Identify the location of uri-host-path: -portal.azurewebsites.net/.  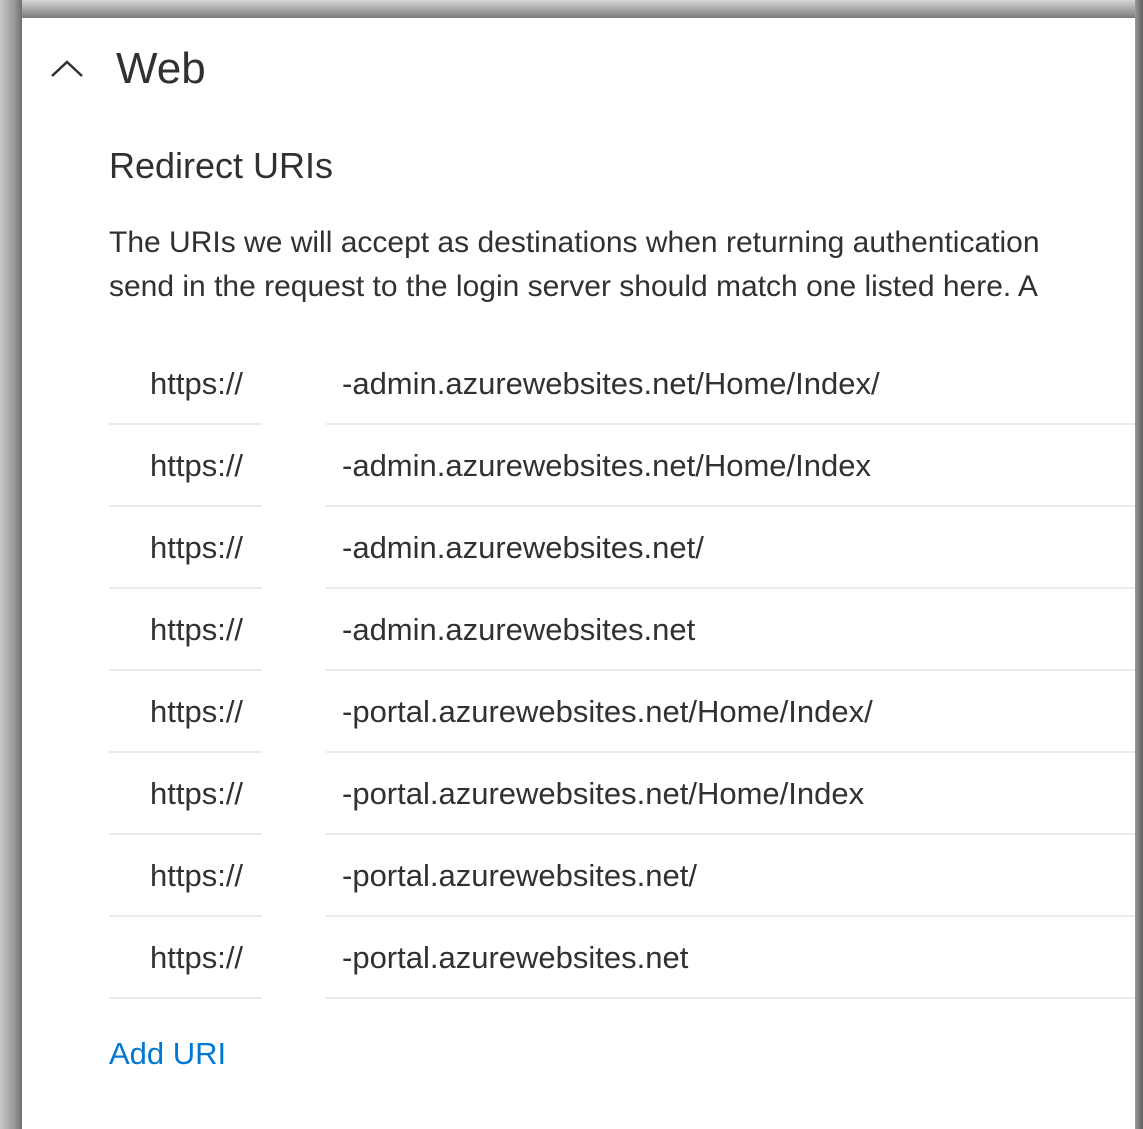
(519, 875).